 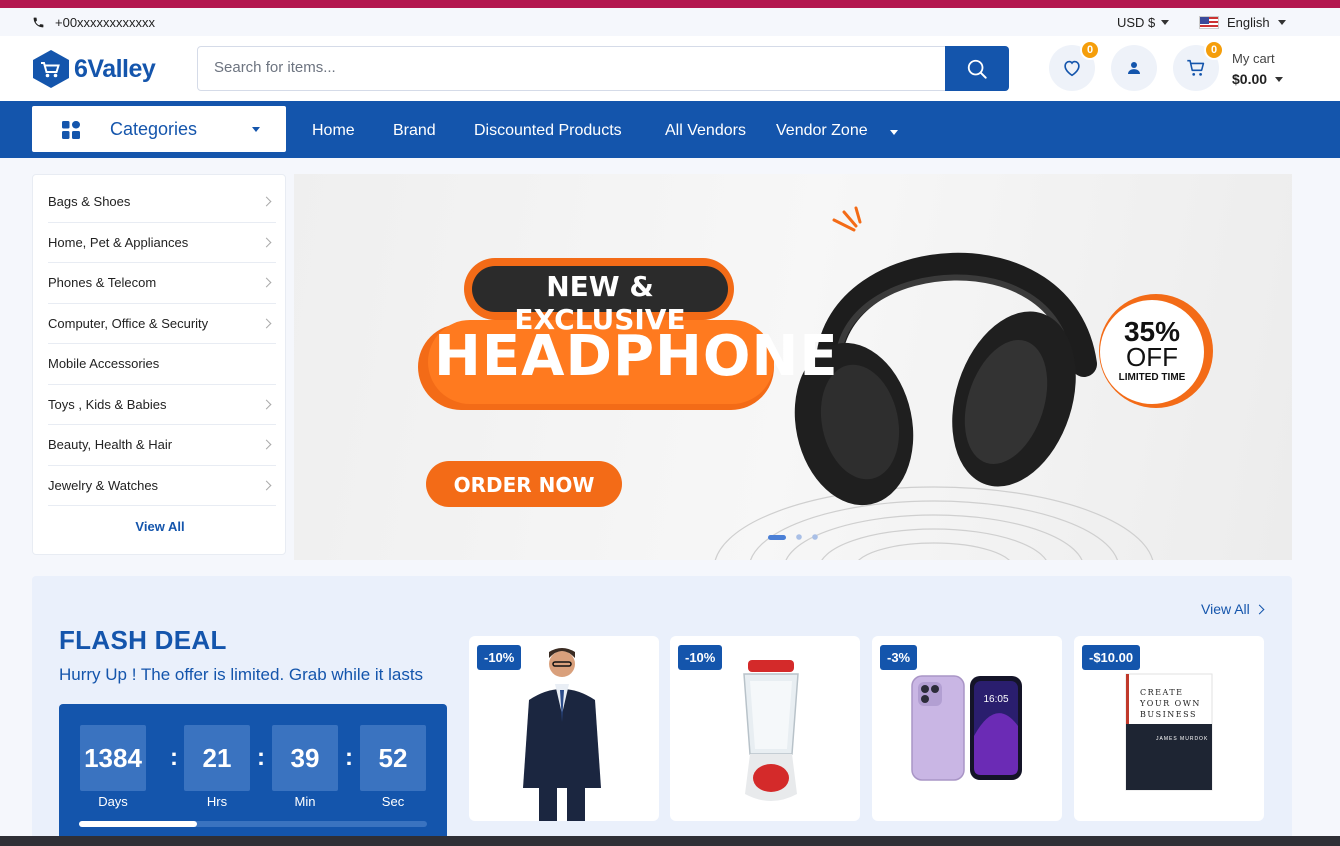 What do you see at coordinates (1182, 739) in the screenshot?
I see `book-author: JAMES MURDOK` at bounding box center [1182, 739].